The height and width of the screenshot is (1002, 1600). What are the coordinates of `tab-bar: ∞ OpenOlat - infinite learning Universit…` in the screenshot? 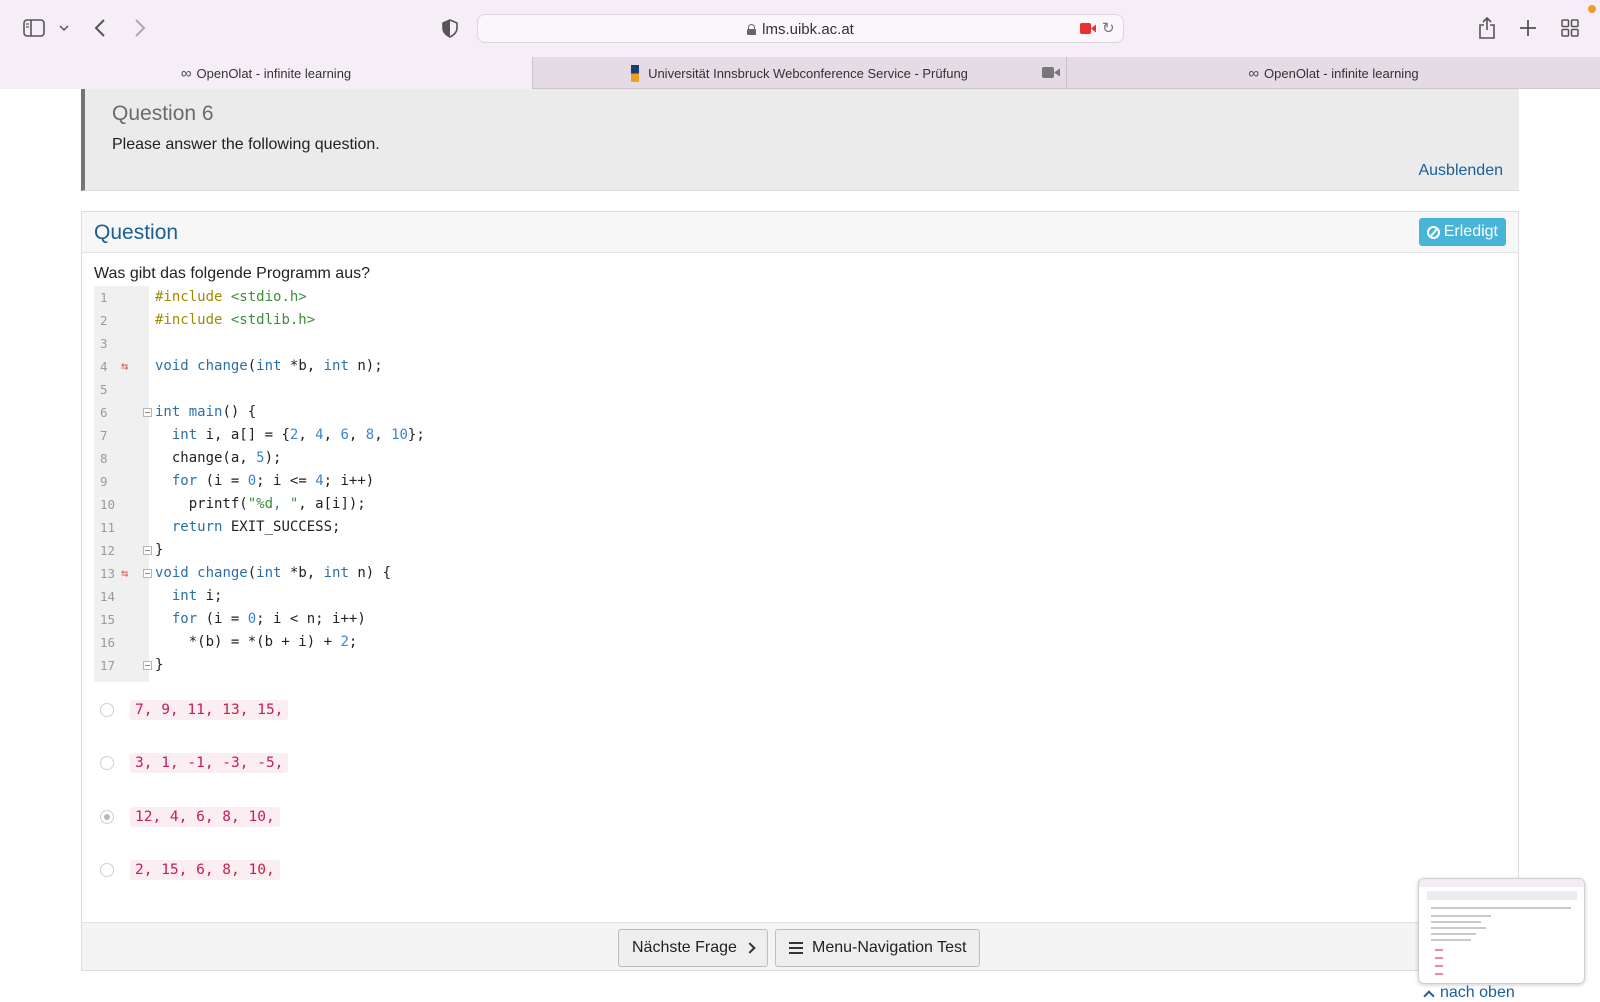 It's located at (800, 73).